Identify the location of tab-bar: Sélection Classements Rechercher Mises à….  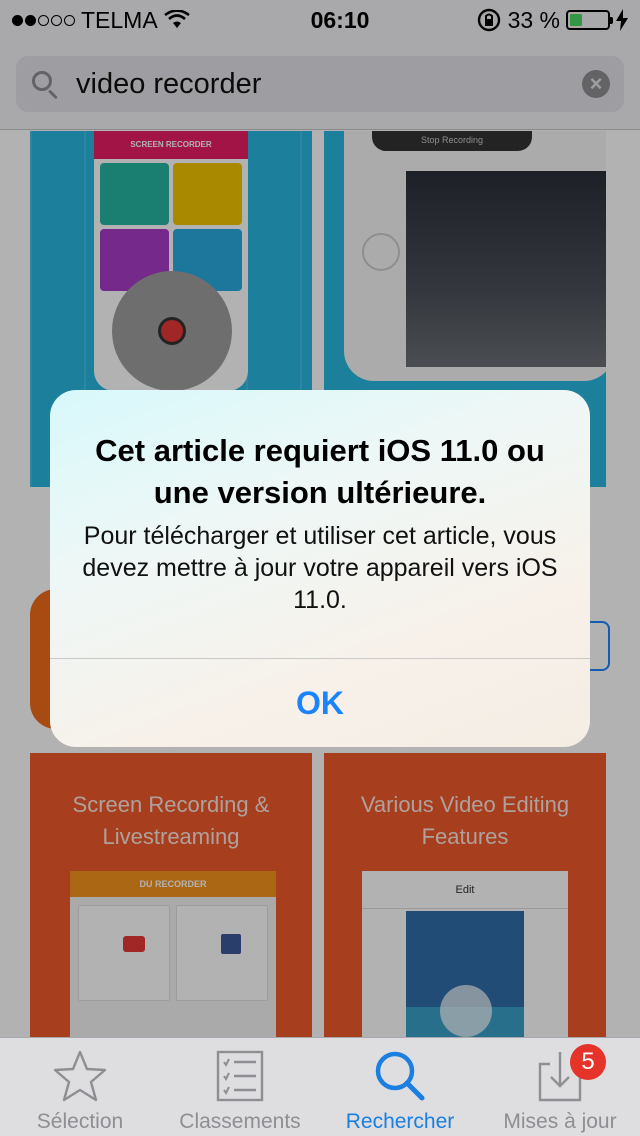
(320, 1086).